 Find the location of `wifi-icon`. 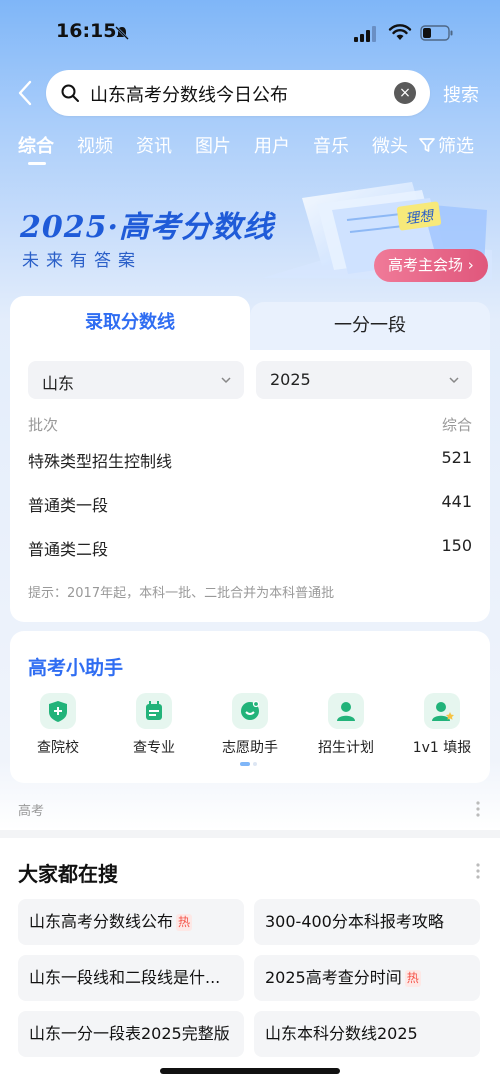

wifi-icon is located at coordinates (400, 32).